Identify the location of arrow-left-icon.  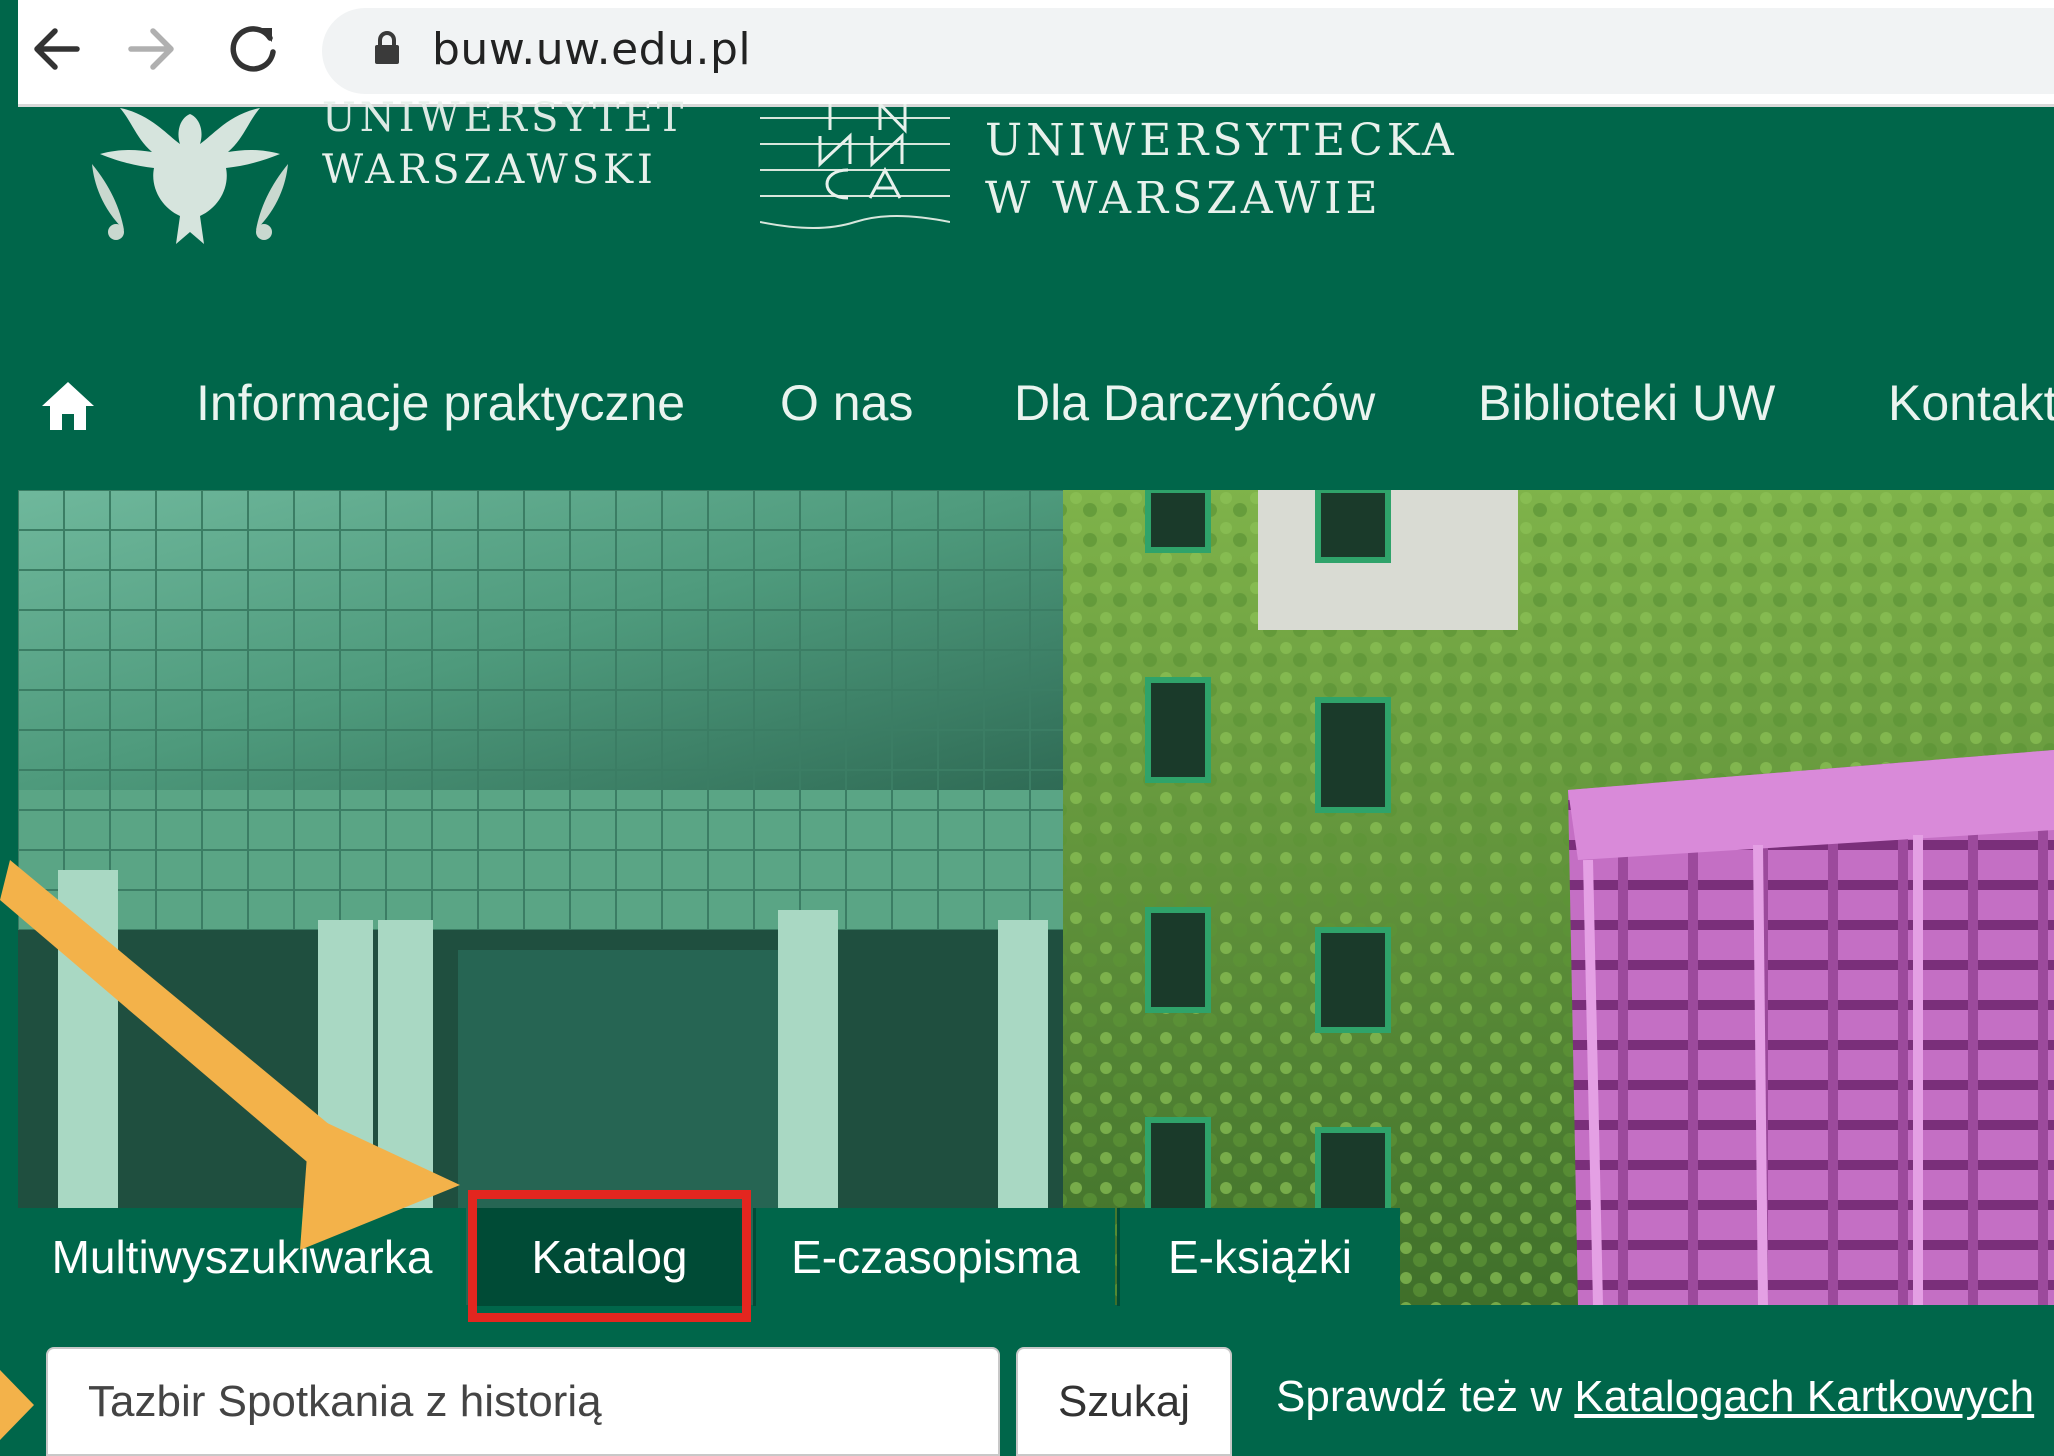
(57, 49).